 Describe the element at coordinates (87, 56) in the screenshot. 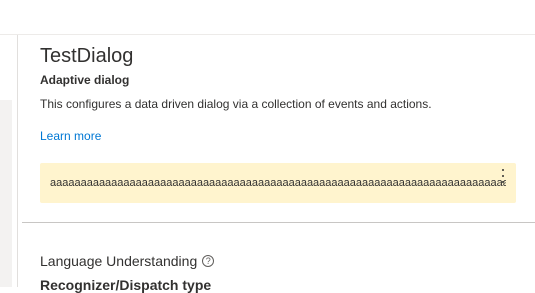

I see `dialog-title: TestDialog` at that location.